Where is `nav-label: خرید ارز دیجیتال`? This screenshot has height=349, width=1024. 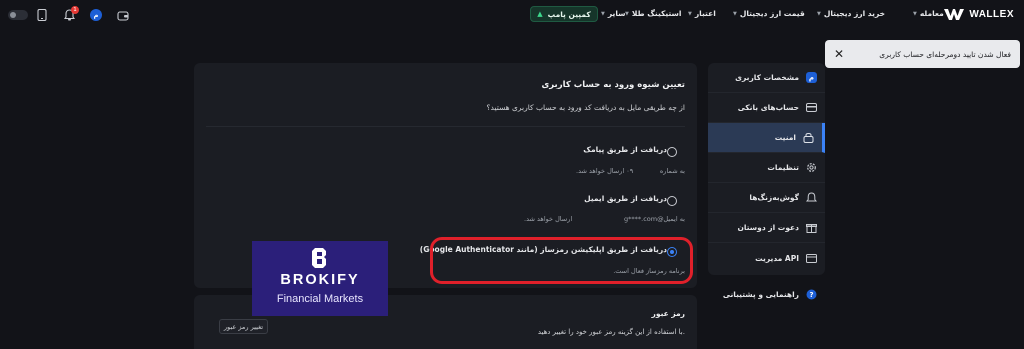
nav-label: خرید ارز دیجیتال is located at coordinates (854, 13).